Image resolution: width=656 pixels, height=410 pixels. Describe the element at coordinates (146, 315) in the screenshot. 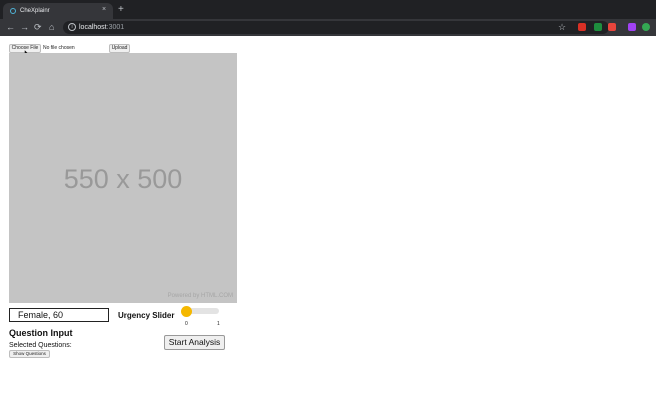

I see `urgency-slider-label: Urgency Slider` at that location.